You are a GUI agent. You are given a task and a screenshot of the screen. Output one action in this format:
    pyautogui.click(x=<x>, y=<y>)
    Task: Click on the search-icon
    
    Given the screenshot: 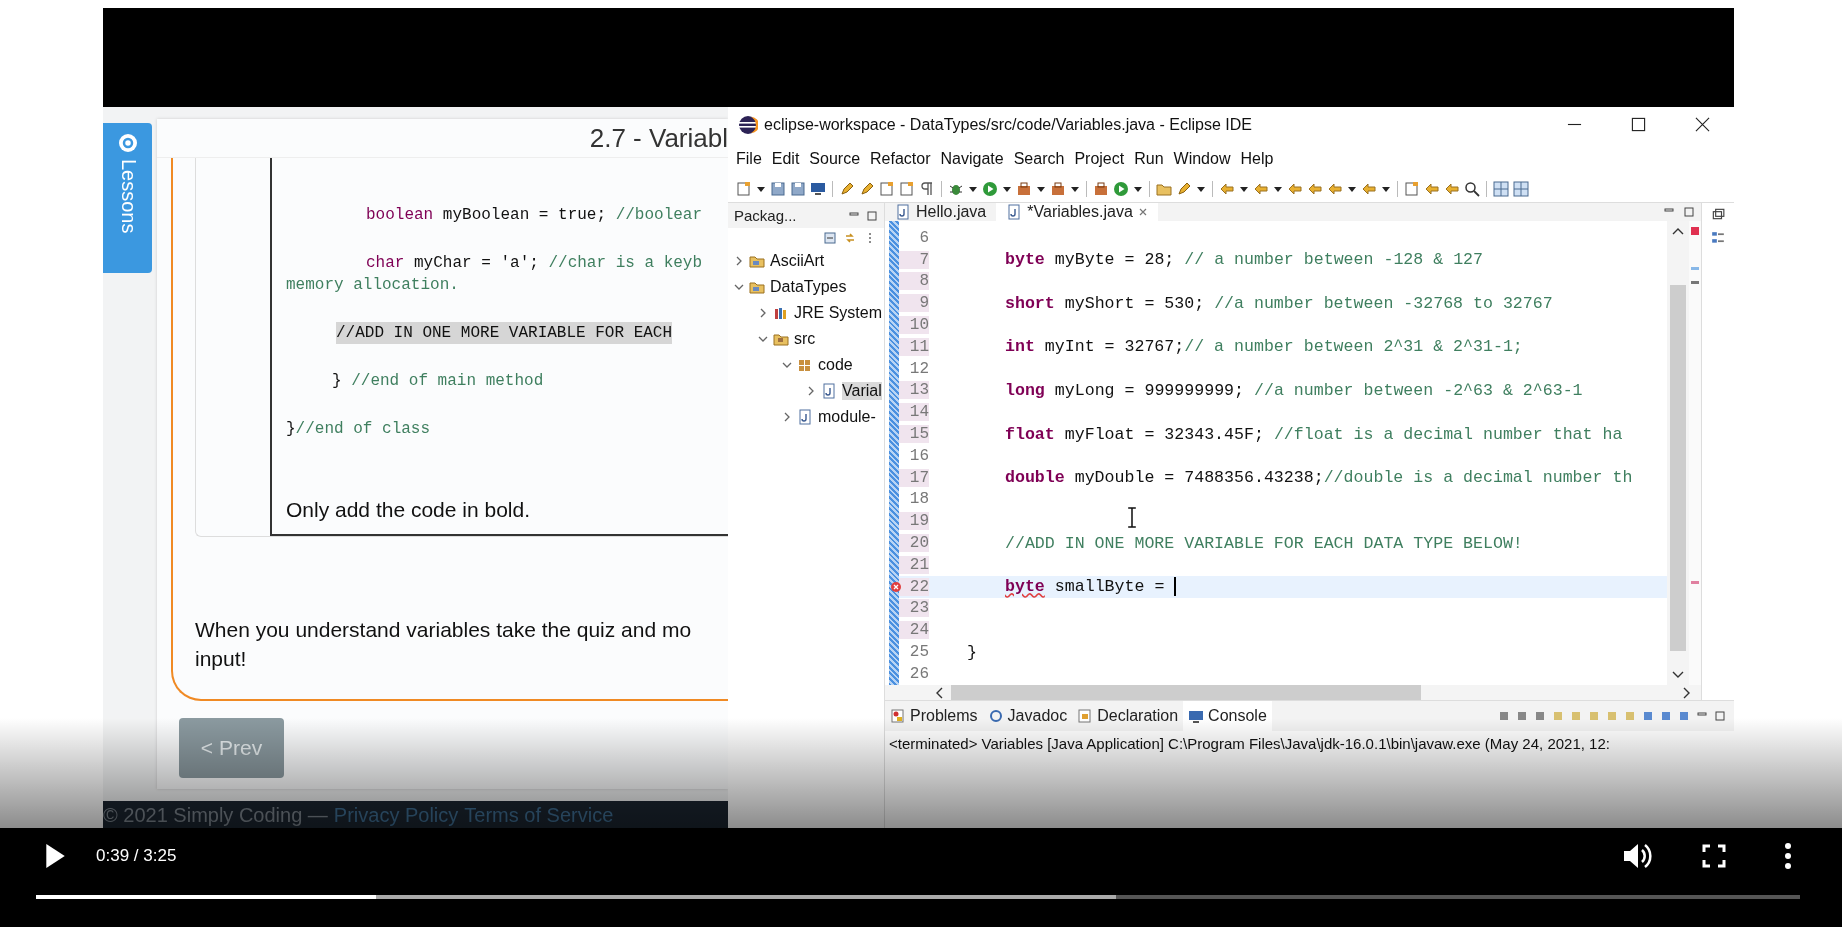 What is the action you would take?
    pyautogui.click(x=1472, y=188)
    